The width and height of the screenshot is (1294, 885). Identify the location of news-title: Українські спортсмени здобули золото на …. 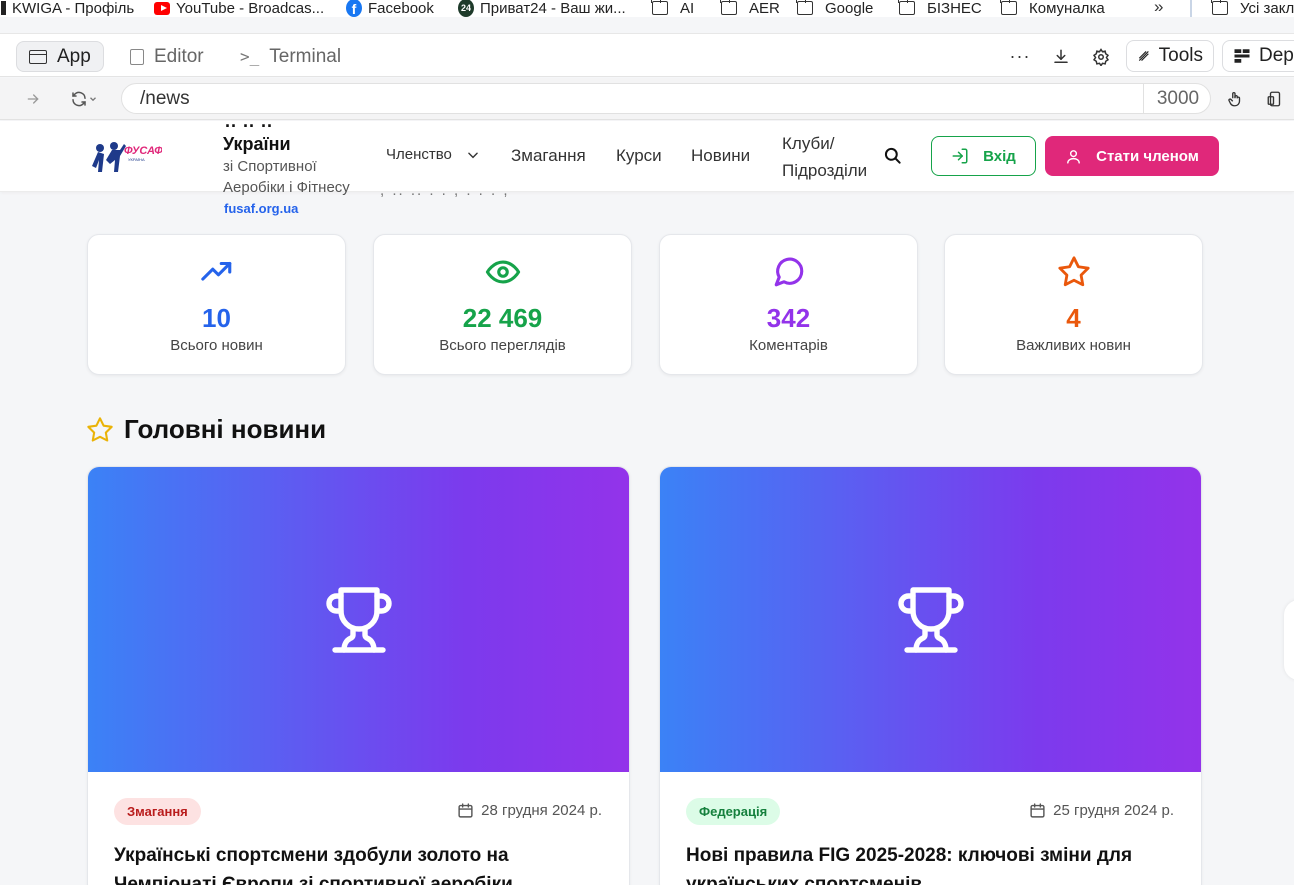
(359, 863).